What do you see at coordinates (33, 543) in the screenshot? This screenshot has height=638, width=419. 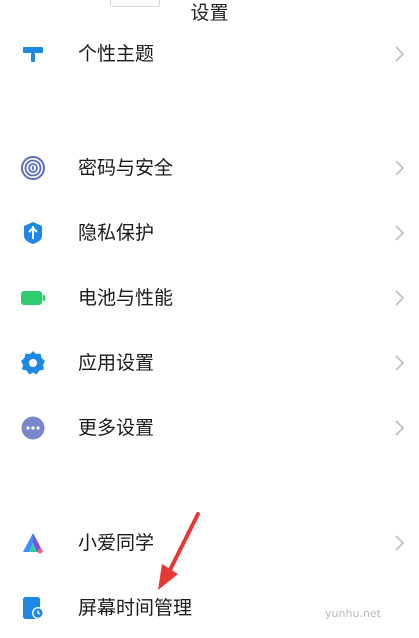 I see `xiaoai-assistant-icon` at bounding box center [33, 543].